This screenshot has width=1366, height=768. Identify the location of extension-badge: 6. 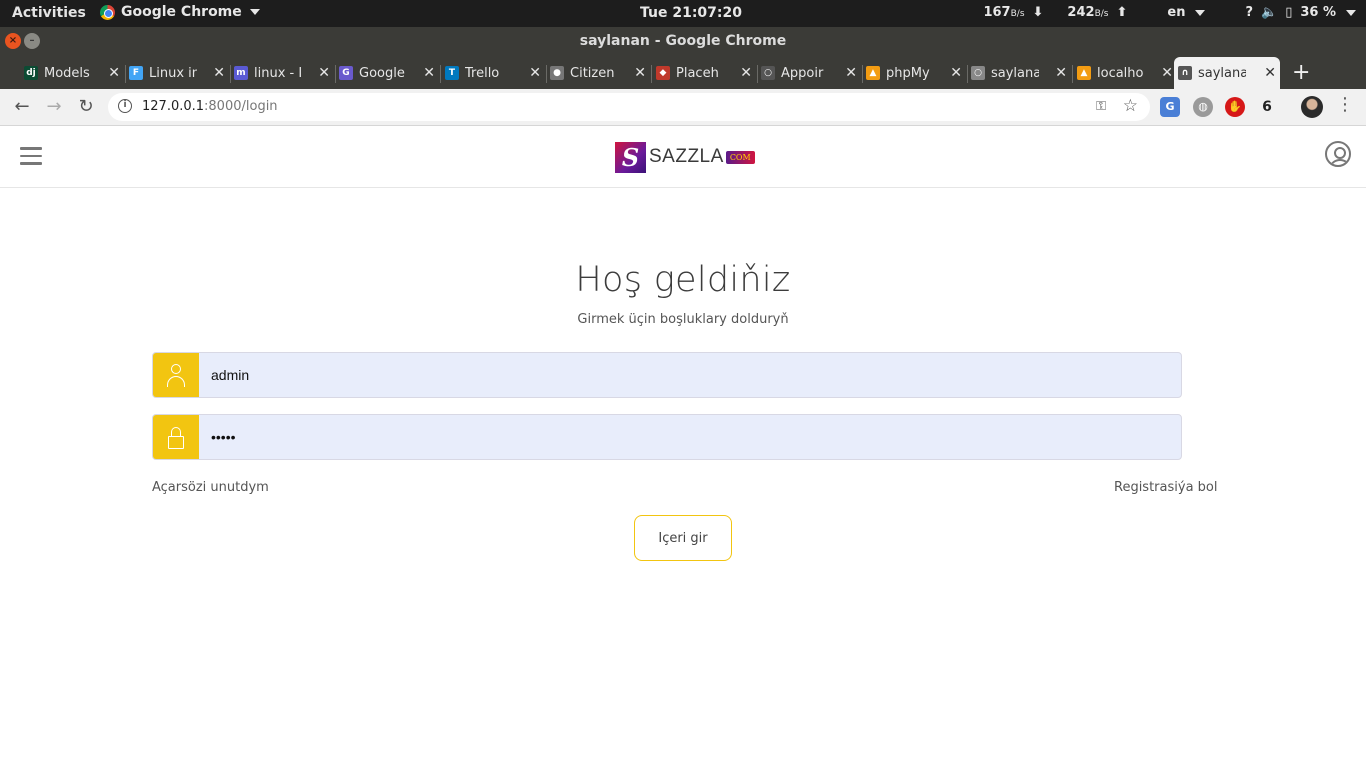
(1267, 107).